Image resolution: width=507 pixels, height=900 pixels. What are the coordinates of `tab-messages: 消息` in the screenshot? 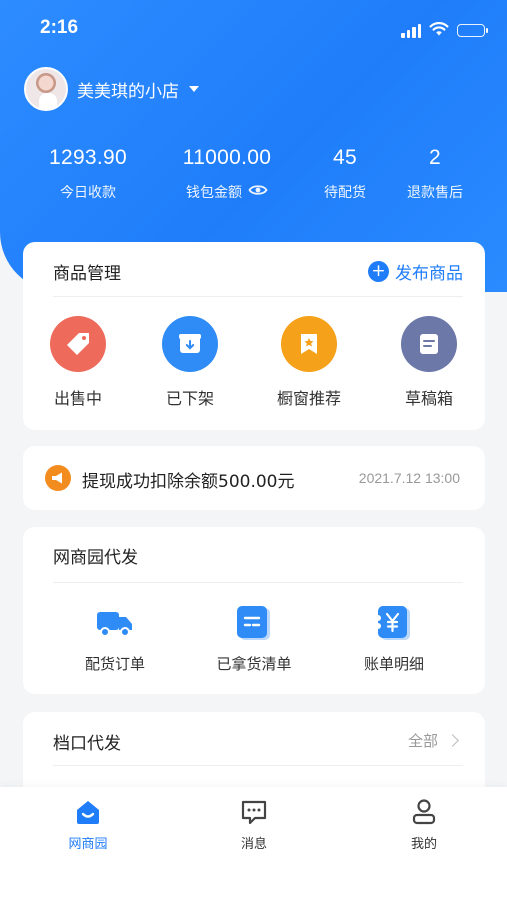 It's located at (254, 824).